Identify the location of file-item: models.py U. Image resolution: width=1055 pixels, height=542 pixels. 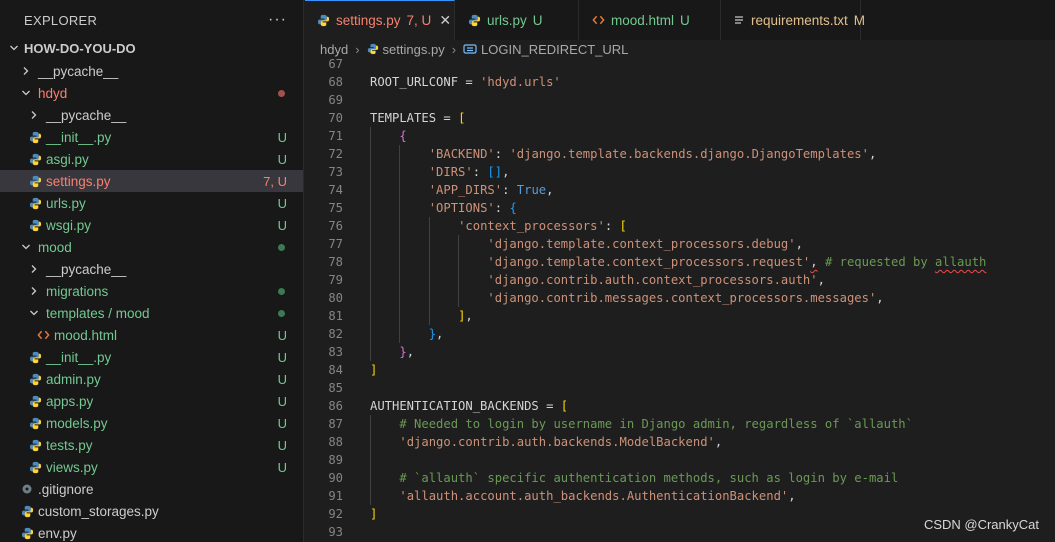
(151, 423).